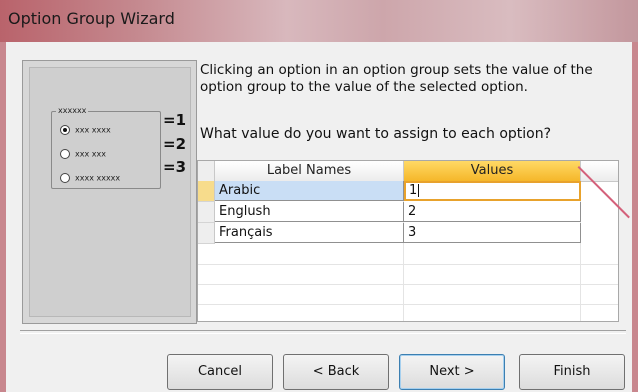  I want to click on preview-option-2: xxx xxx, so click(83, 154).